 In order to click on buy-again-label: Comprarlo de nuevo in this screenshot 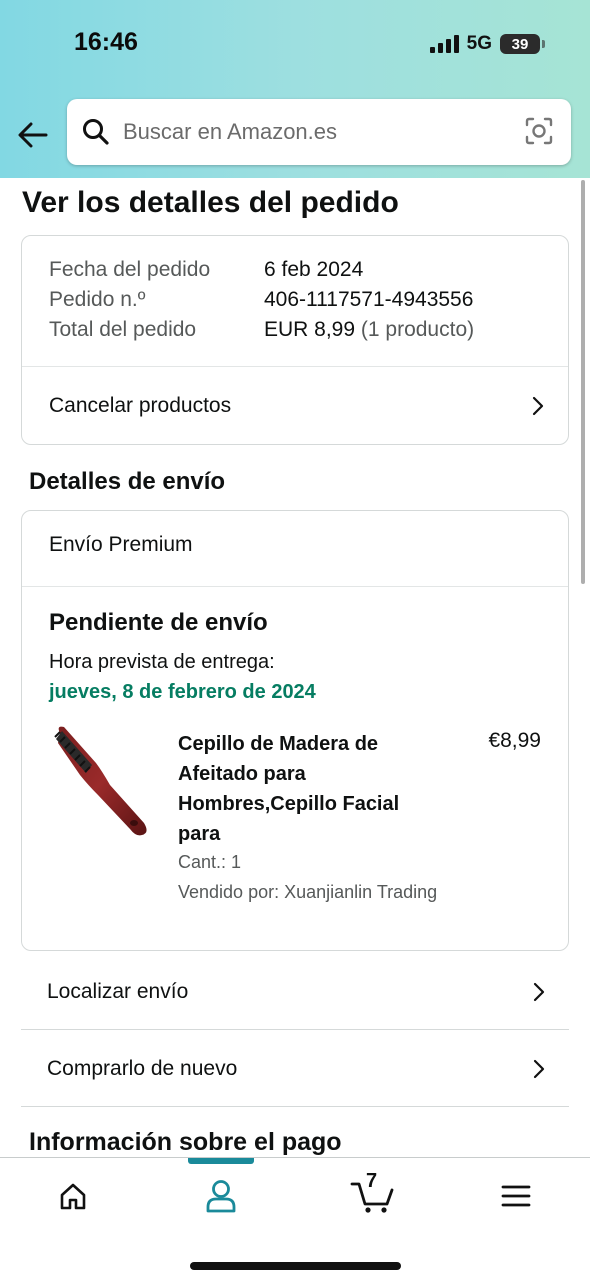, I will do `click(142, 1068)`.